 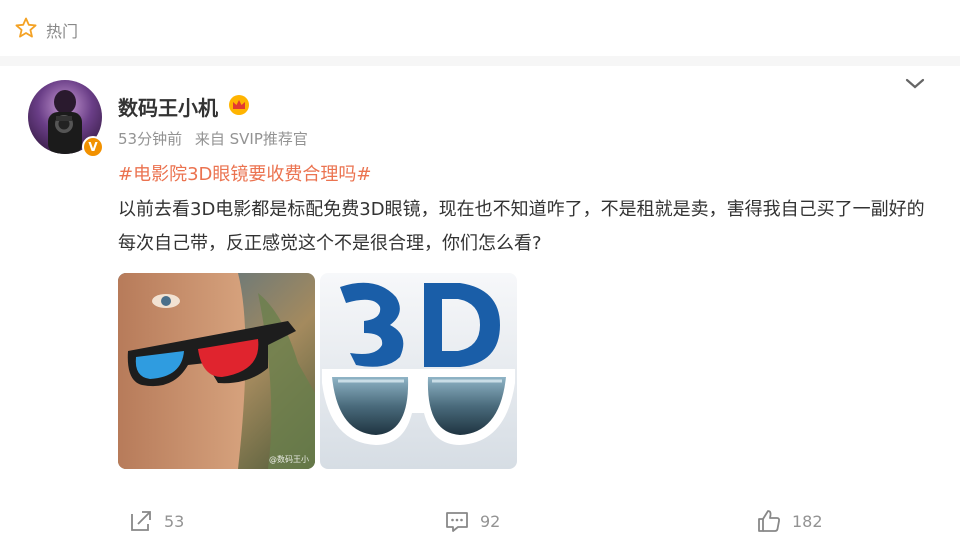 I want to click on star-icon, so click(x=26, y=27).